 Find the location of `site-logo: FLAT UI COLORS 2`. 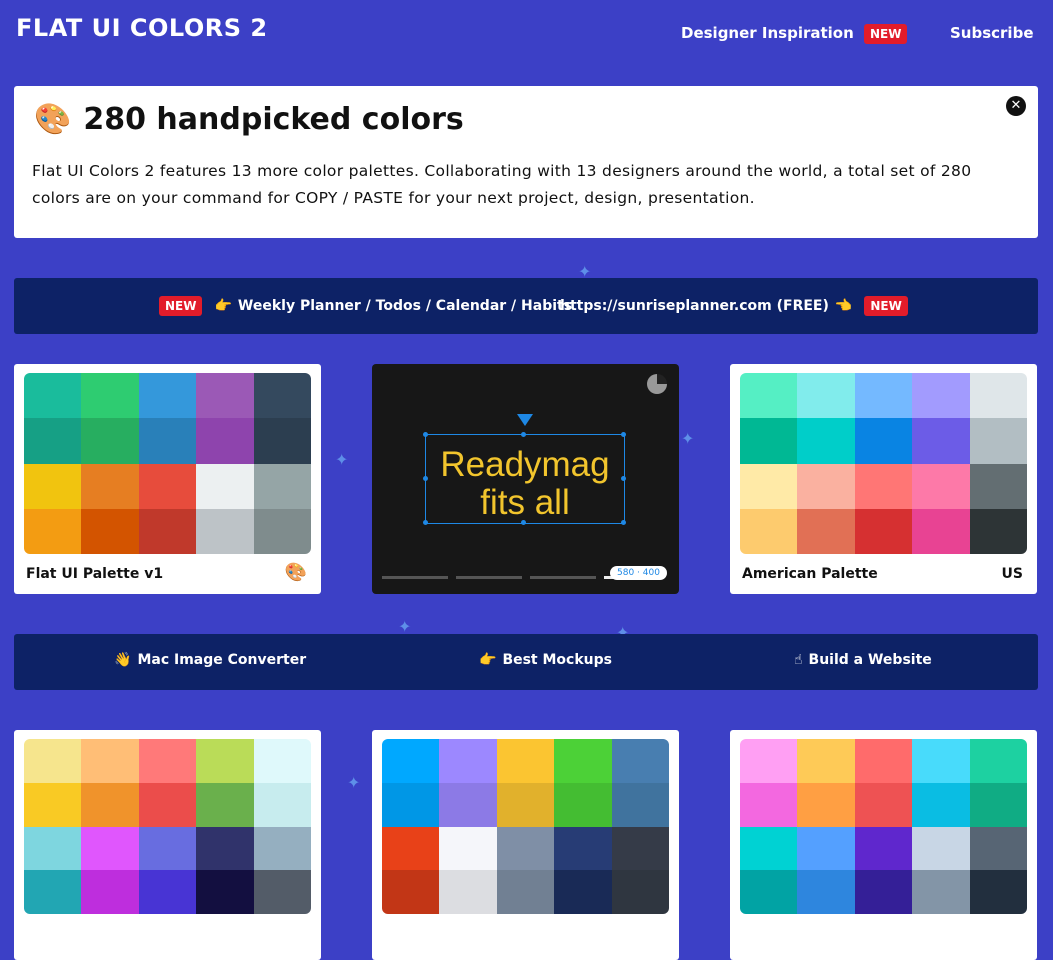

site-logo: FLAT UI COLORS 2 is located at coordinates (142, 28).